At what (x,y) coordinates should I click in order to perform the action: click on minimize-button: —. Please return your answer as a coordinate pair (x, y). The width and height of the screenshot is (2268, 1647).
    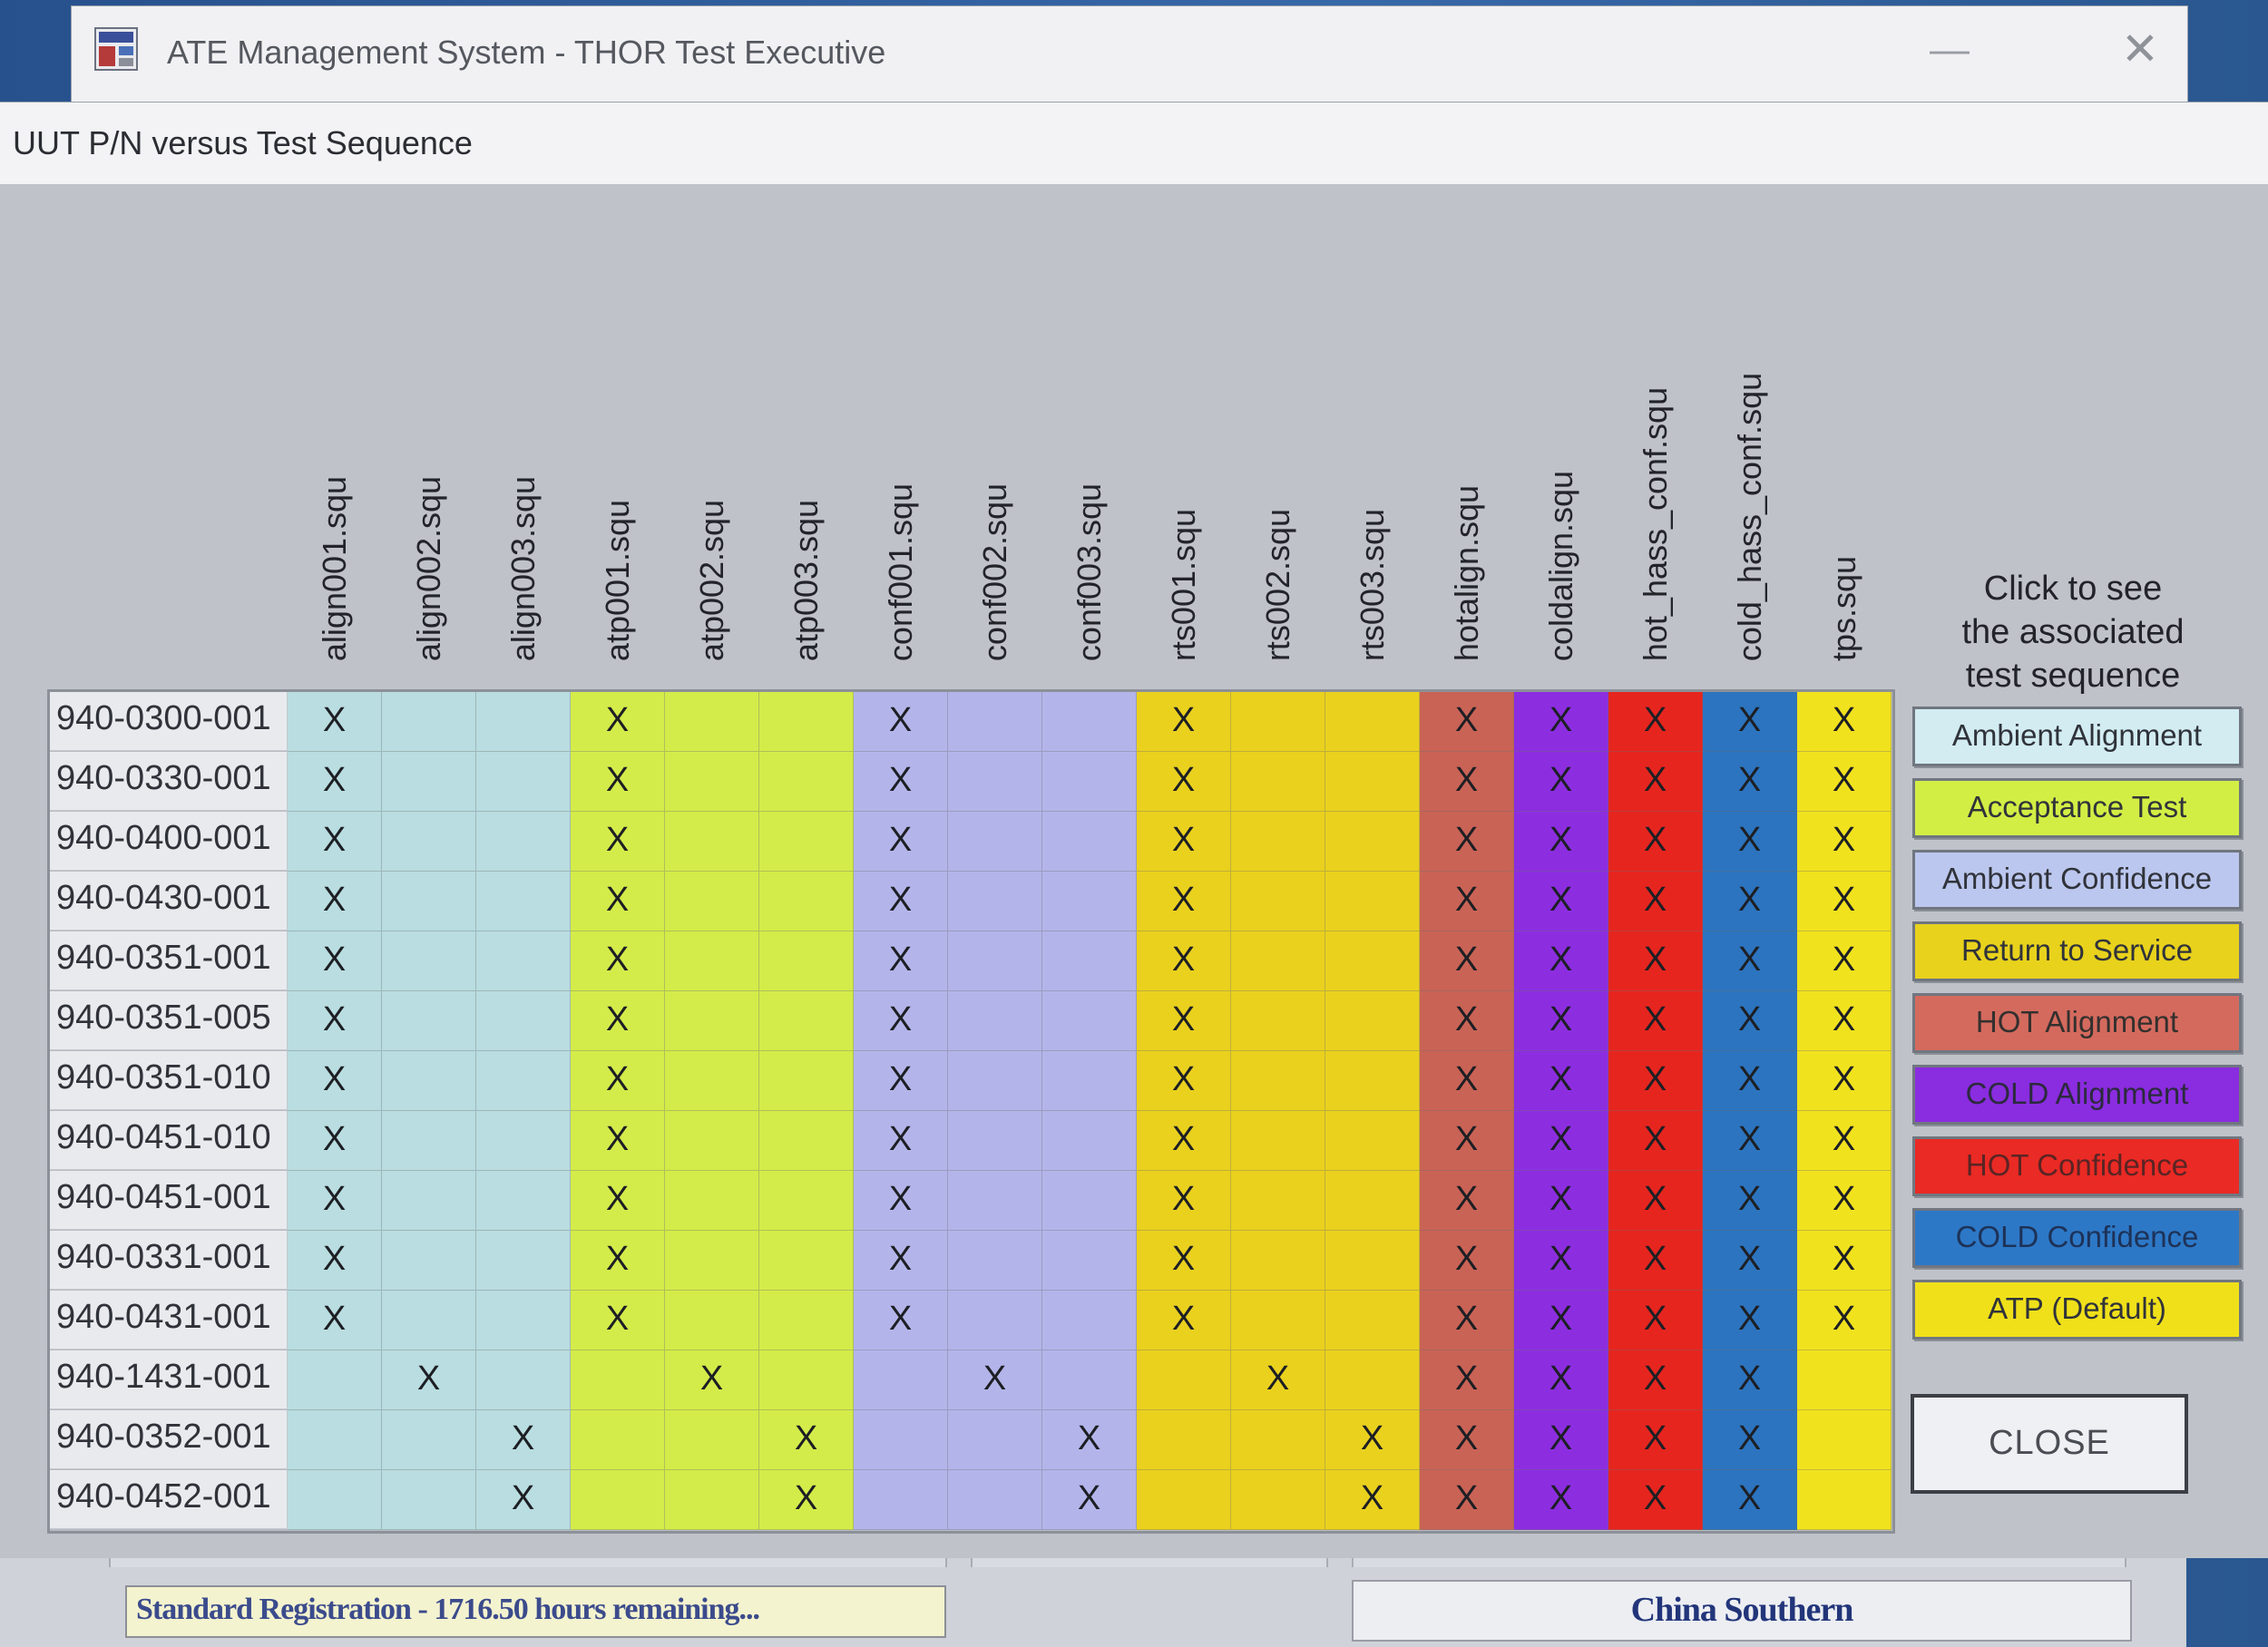
    Looking at the image, I should click on (1949, 50).